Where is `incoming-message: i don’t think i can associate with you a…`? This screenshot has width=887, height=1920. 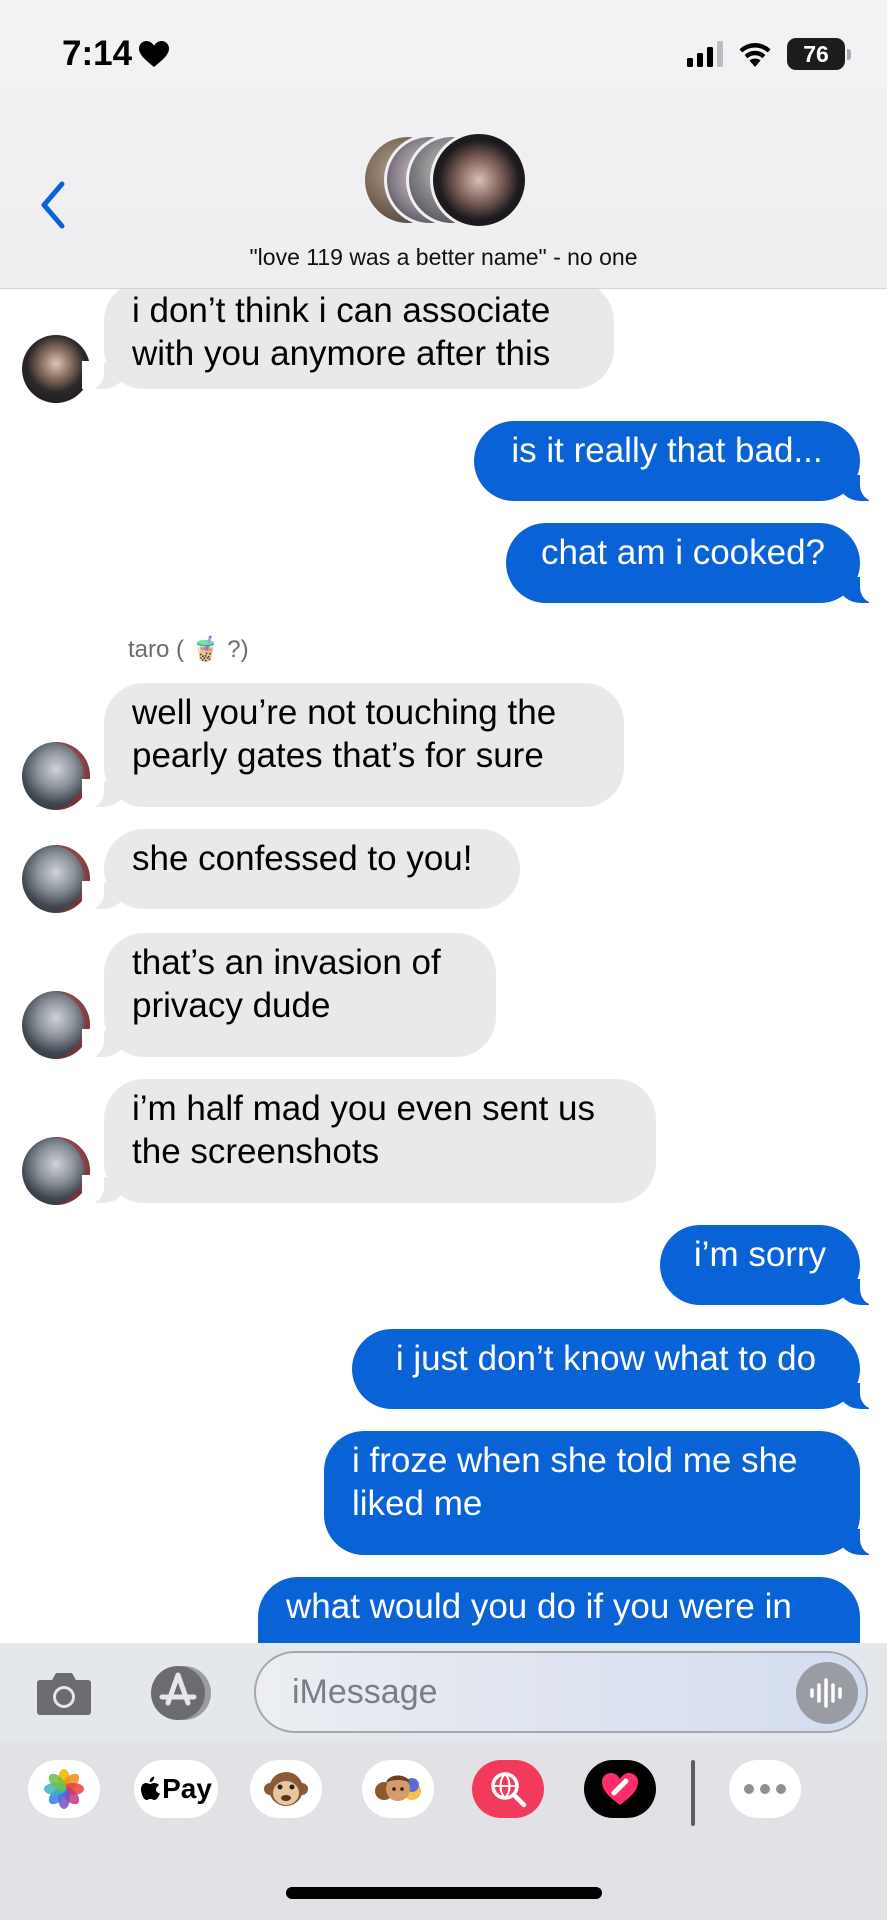 incoming-message: i don’t think i can associate with you a… is located at coordinates (348, 339).